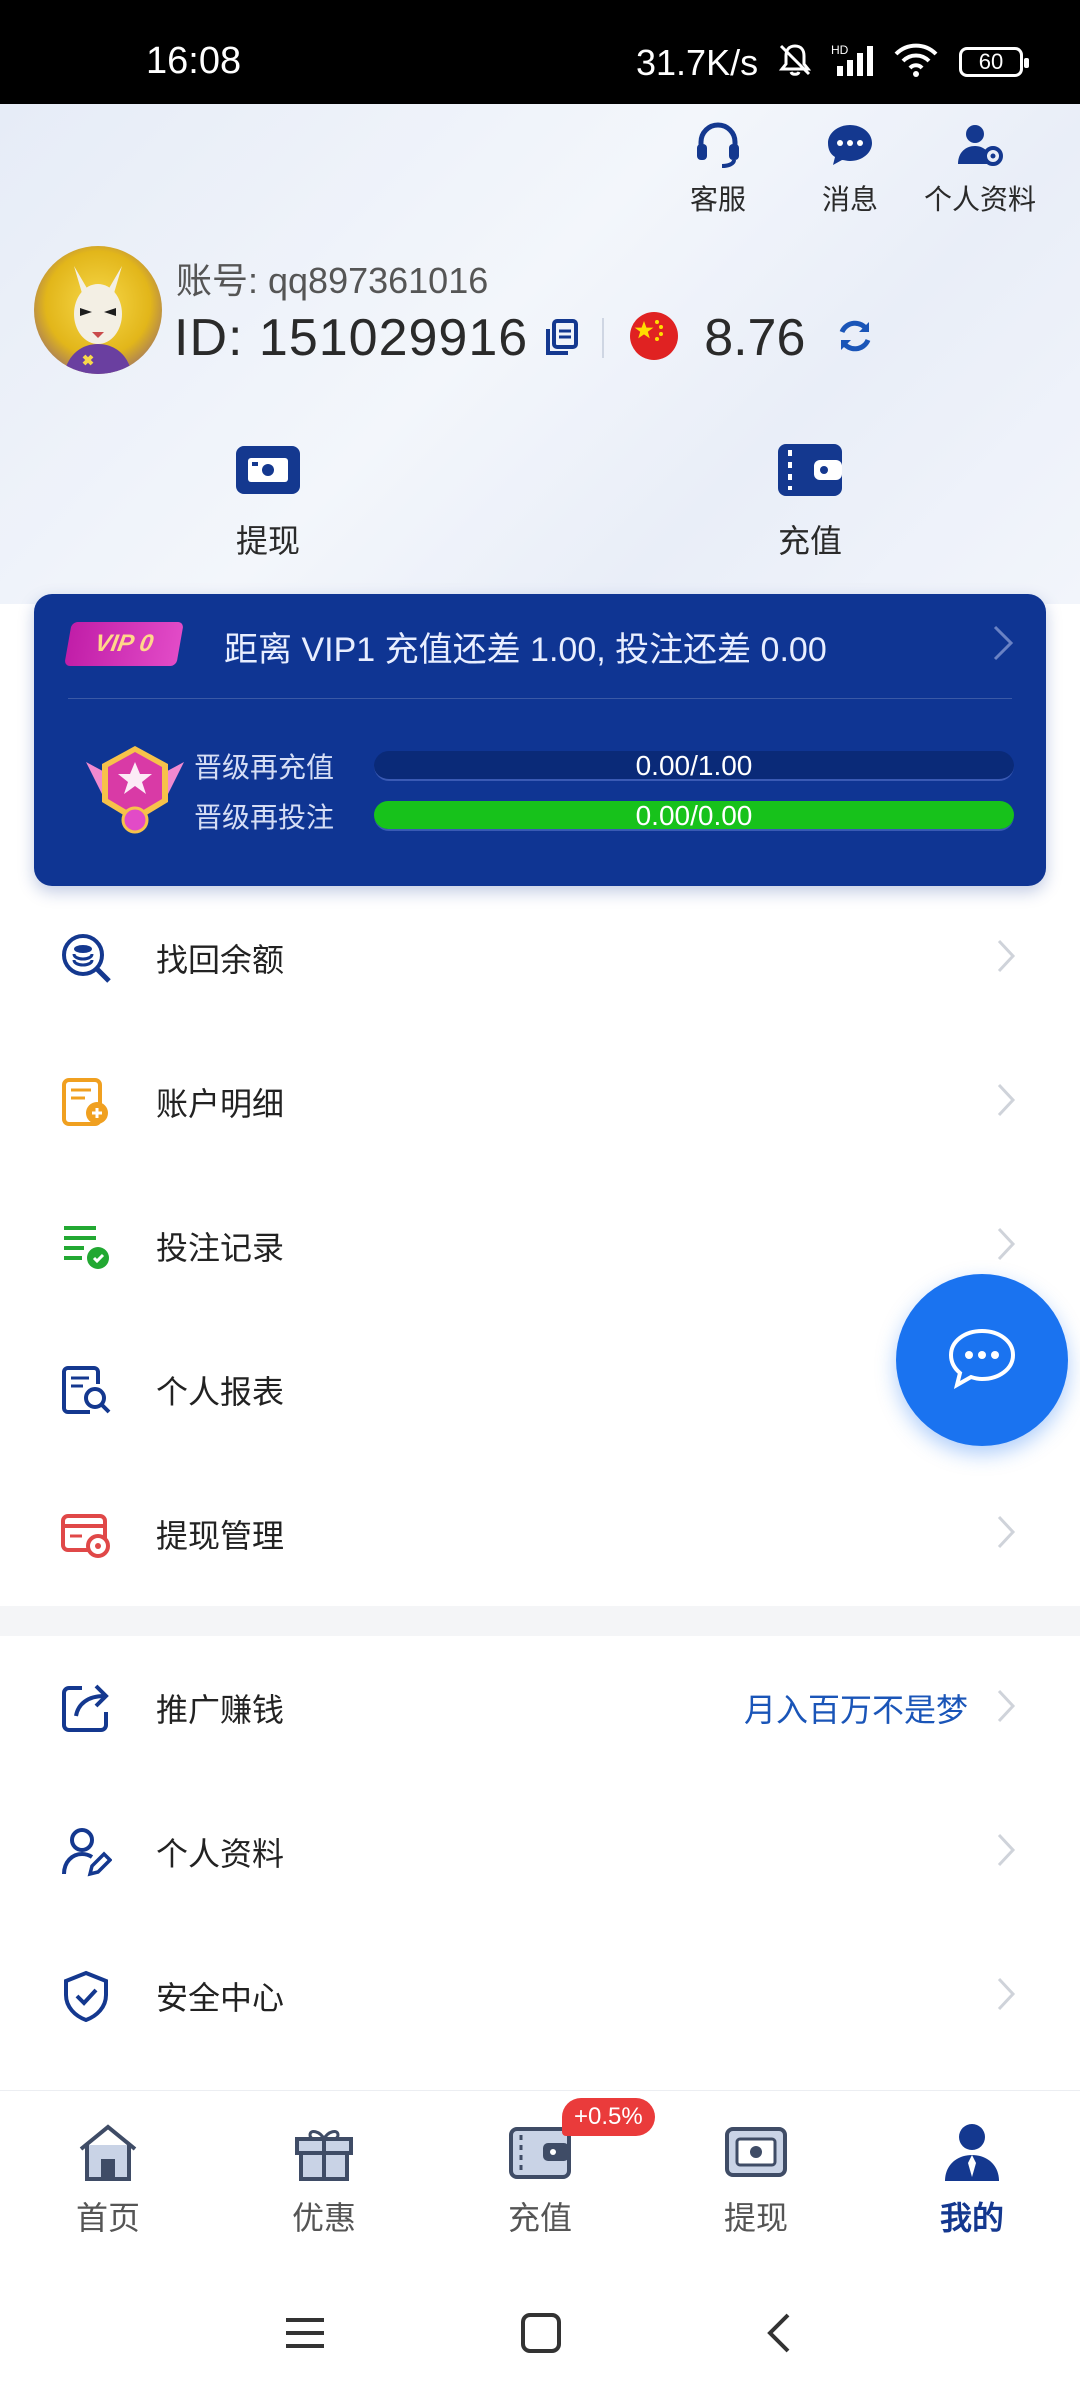 This screenshot has width=1080, height=2400. Describe the element at coordinates (540, 1852) in the screenshot. I see `menu-item-personal-info: 个人资料` at that location.